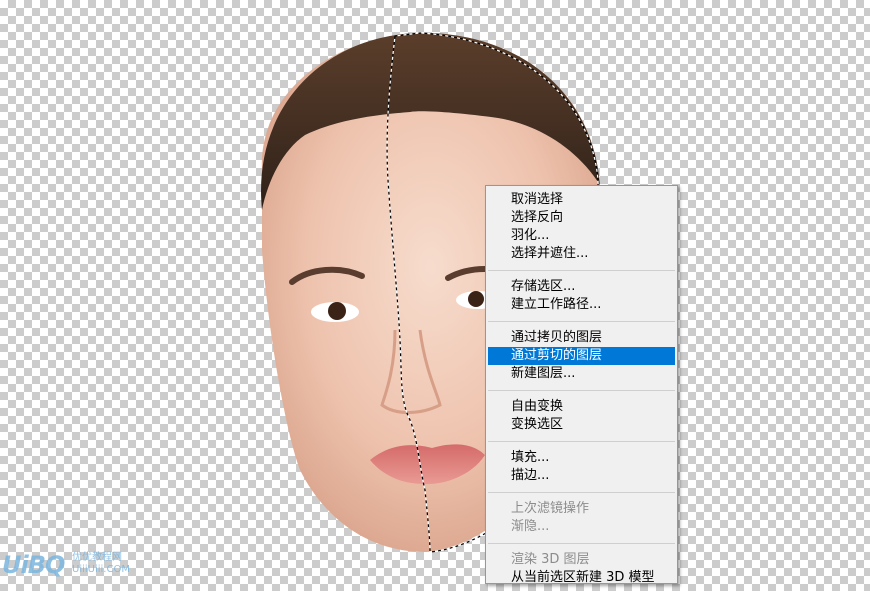  Describe the element at coordinates (581, 425) in the screenshot. I see `menu-item-transform-selection: 变换选区` at that location.